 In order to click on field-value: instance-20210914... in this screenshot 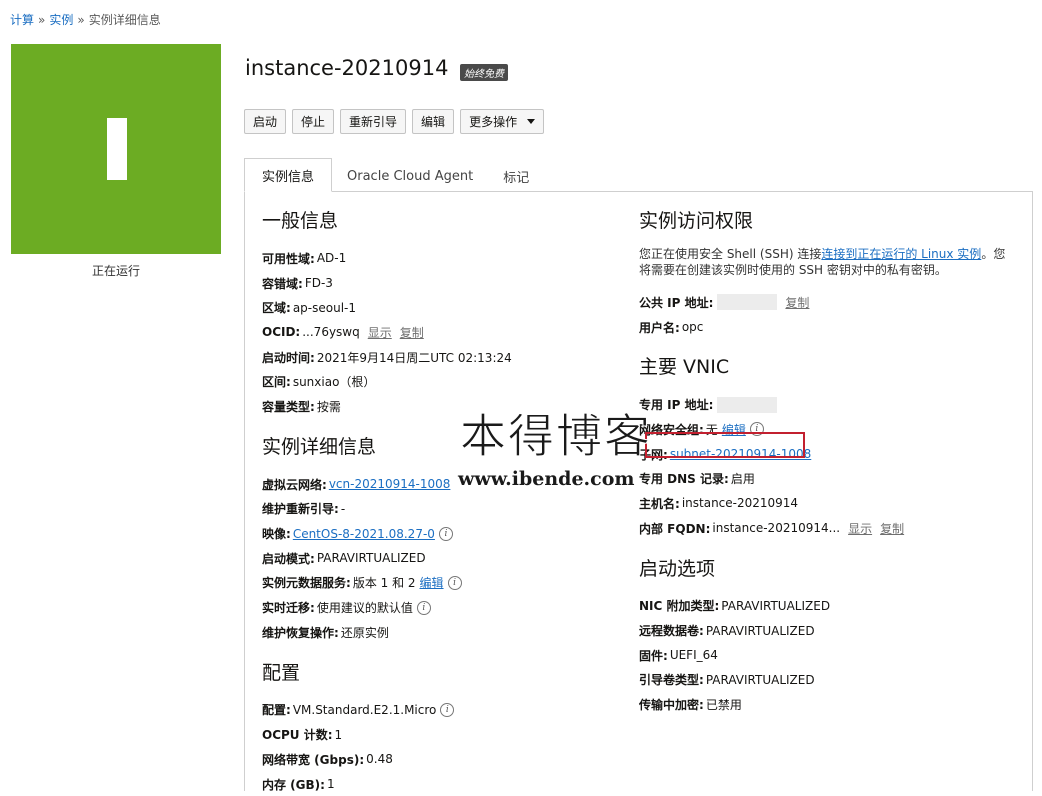, I will do `click(776, 528)`.